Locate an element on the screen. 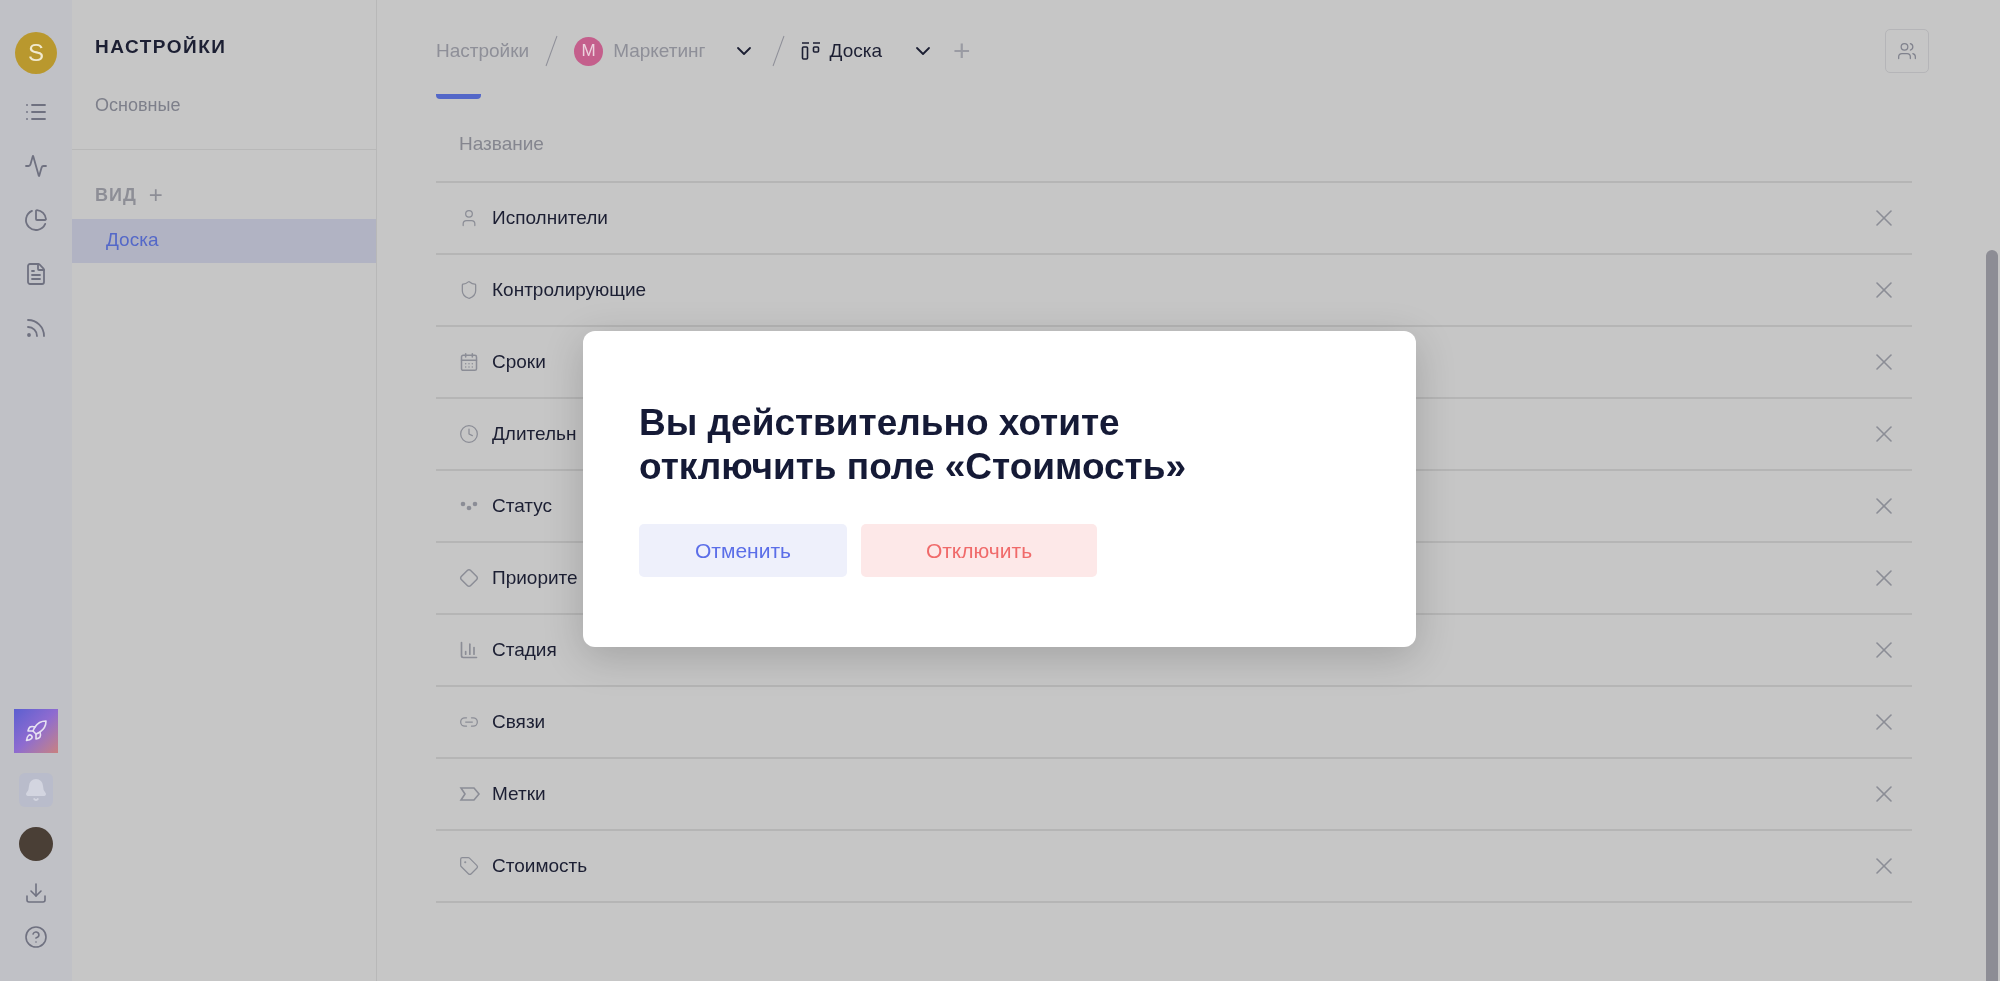 This screenshot has height=981, width=2000. view-item: Доска is located at coordinates (224, 240).